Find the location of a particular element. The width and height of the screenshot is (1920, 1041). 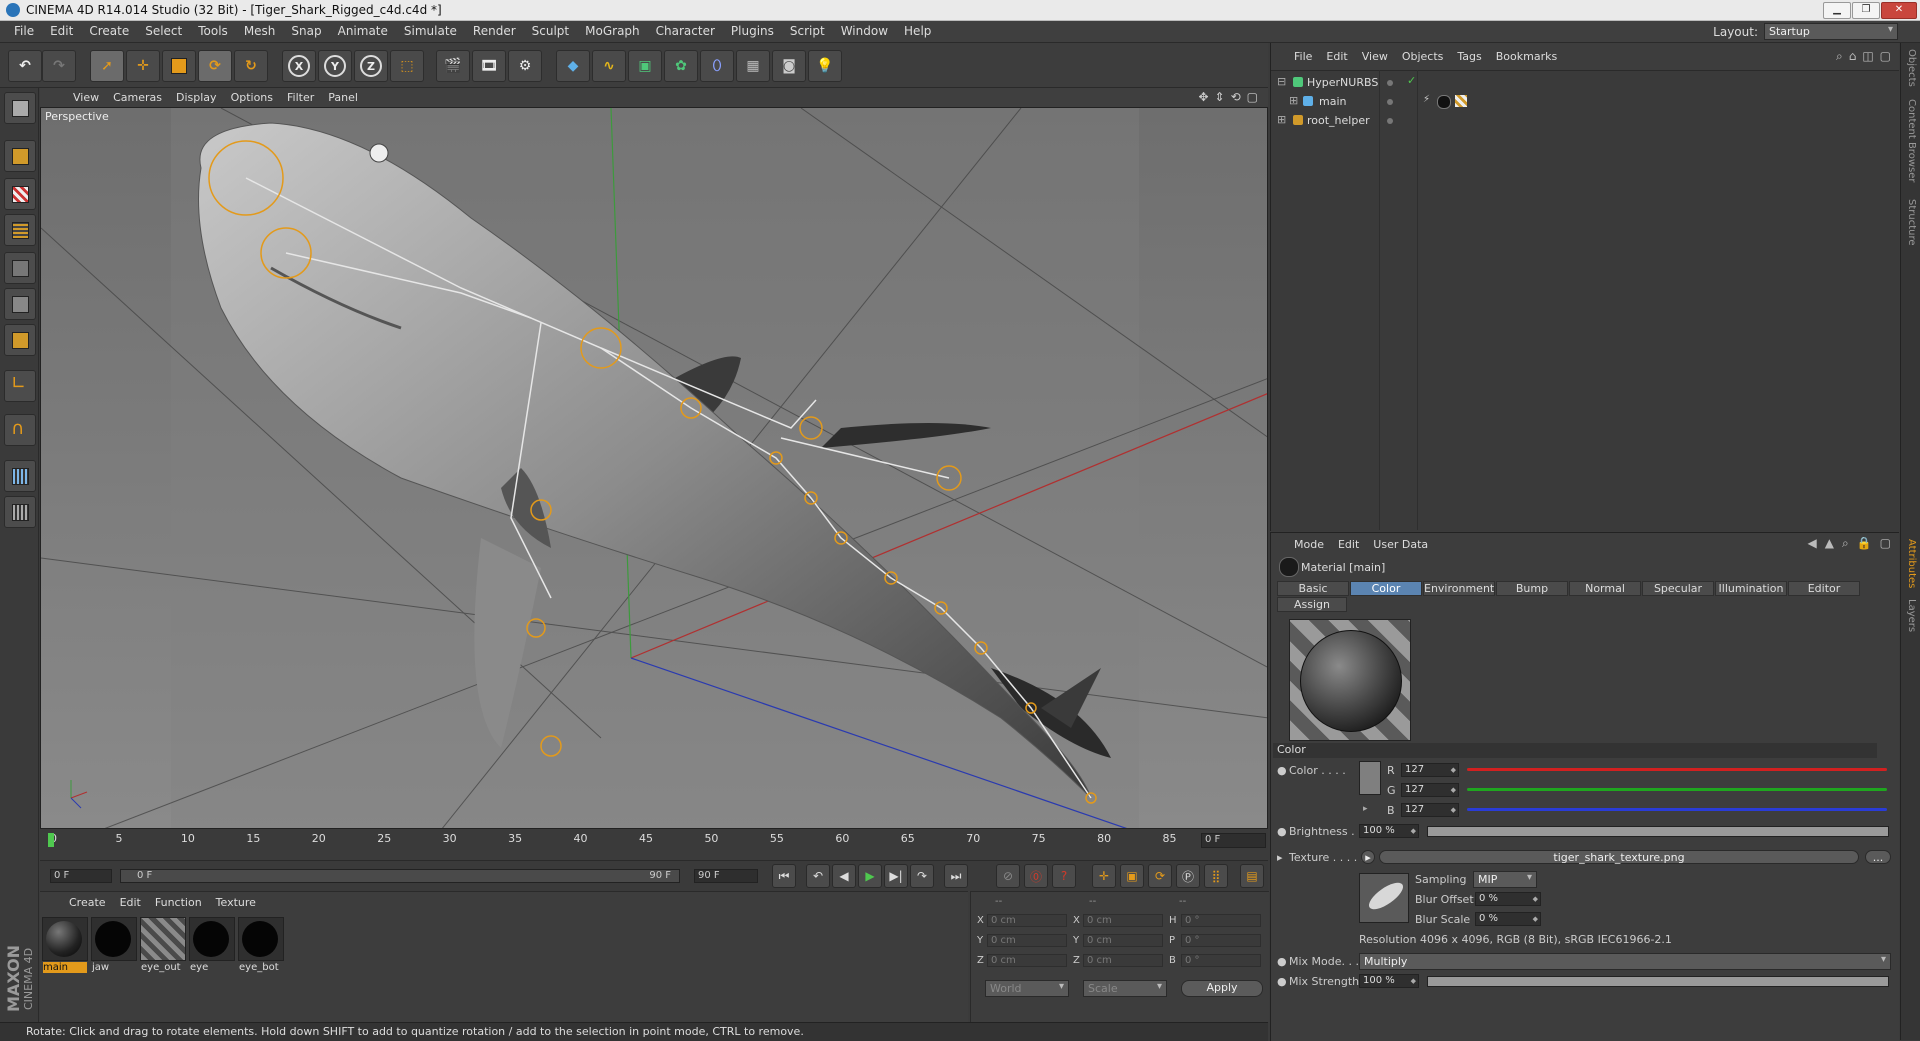

viewport-menu-item: Filter is located at coordinates (300, 97).